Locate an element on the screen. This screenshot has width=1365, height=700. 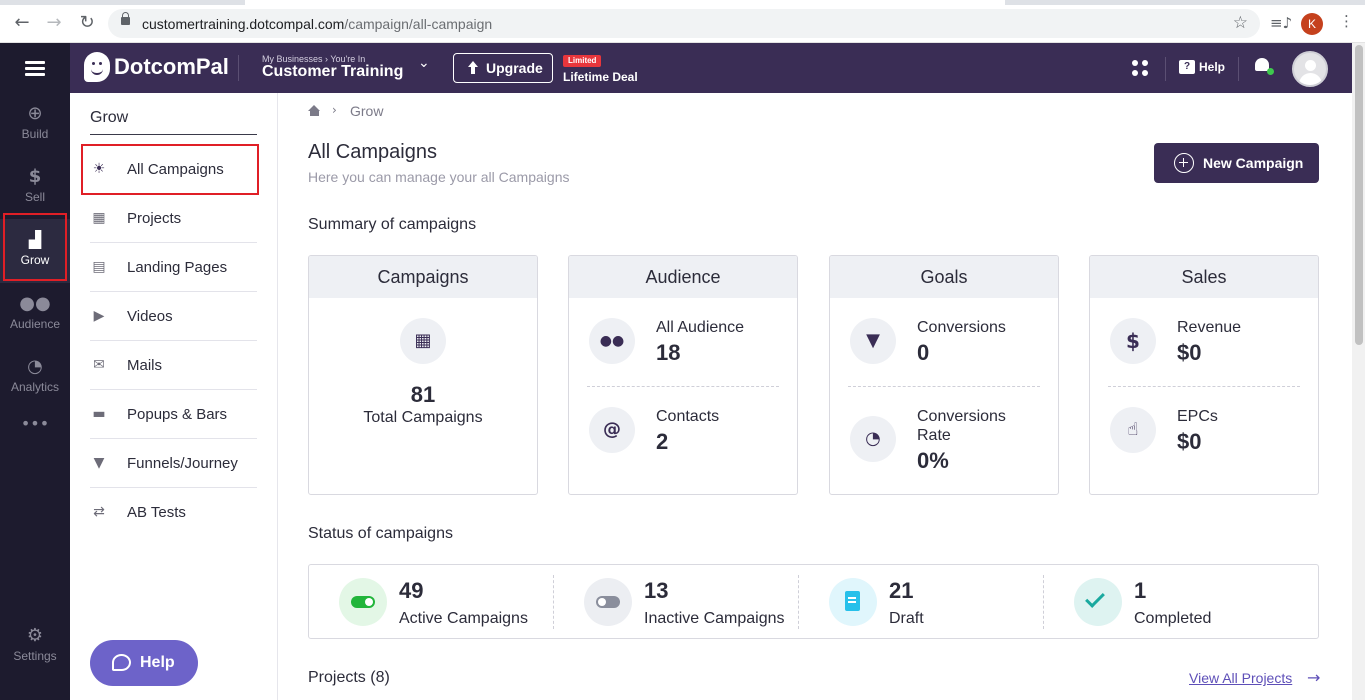
media-control-icon: ≡♪ is located at coordinates (1281, 23).